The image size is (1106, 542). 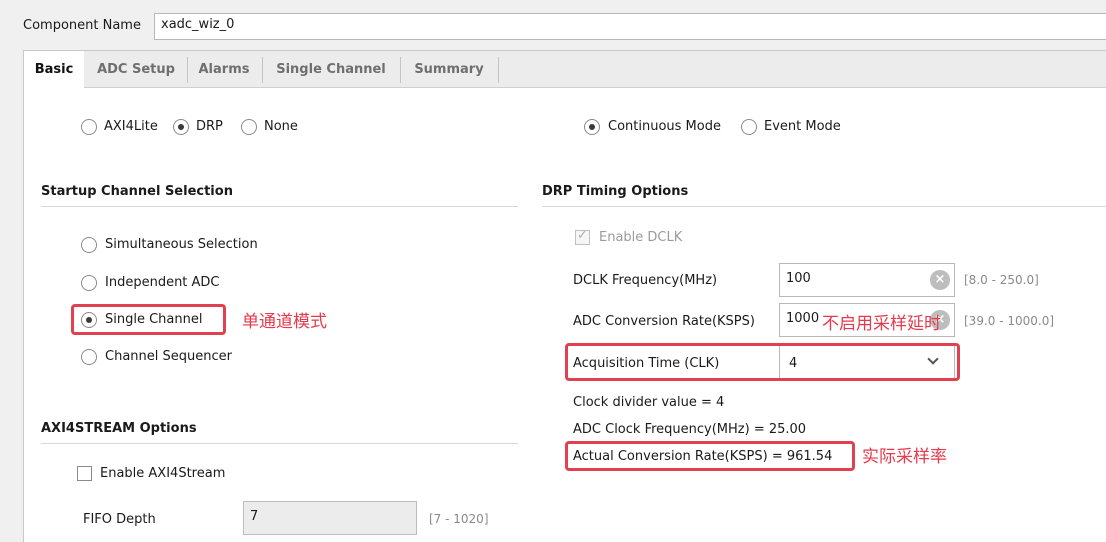 I want to click on component-name-input: xadc_wiz_0, so click(x=630, y=26).